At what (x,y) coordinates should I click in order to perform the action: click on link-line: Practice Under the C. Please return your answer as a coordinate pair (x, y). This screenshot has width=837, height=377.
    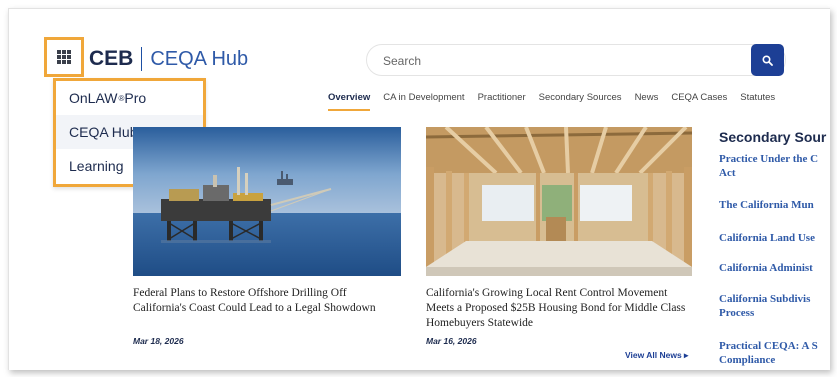
    Looking at the image, I should click on (769, 159).